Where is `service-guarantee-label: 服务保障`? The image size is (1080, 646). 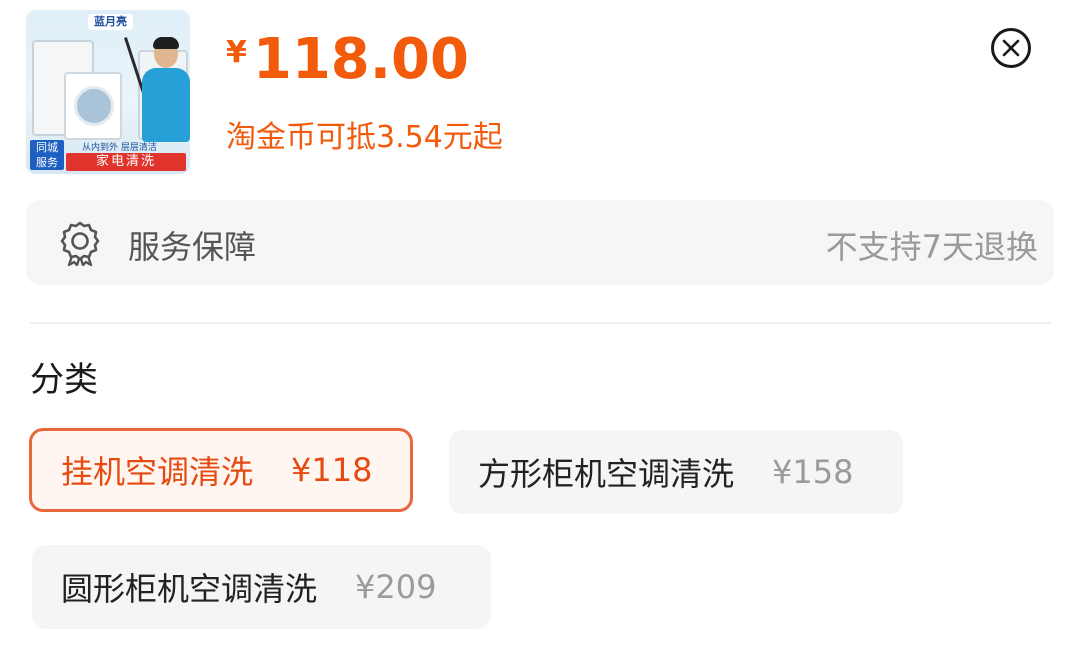
service-guarantee-label: 服务保障 is located at coordinates (192, 247).